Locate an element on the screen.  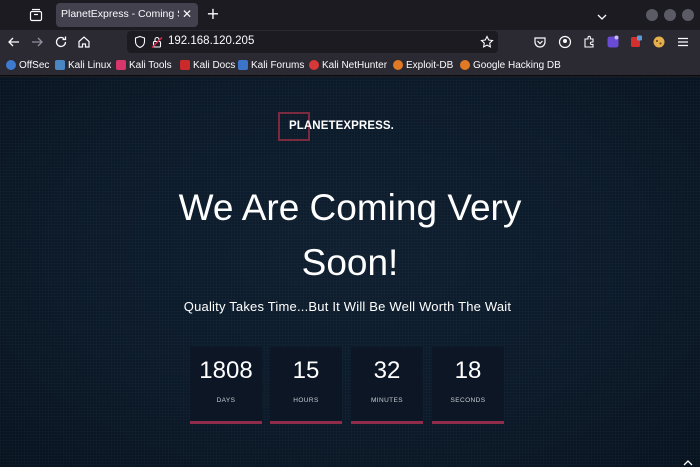
bookmark-label: Kali Docs is located at coordinates (214, 65).